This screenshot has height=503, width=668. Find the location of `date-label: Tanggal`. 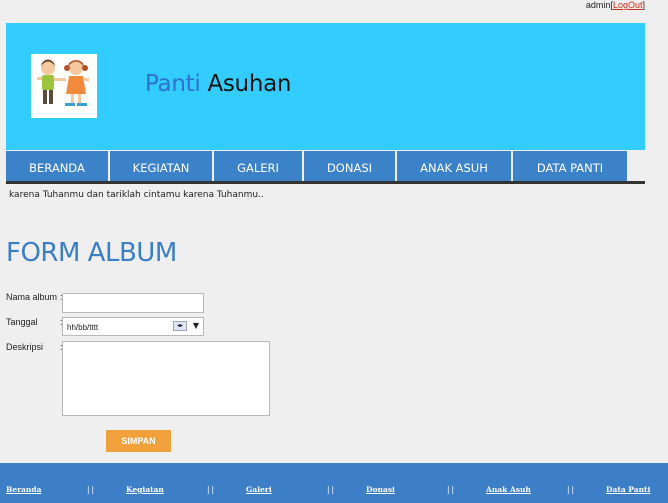

date-label: Tanggal is located at coordinates (22, 322).